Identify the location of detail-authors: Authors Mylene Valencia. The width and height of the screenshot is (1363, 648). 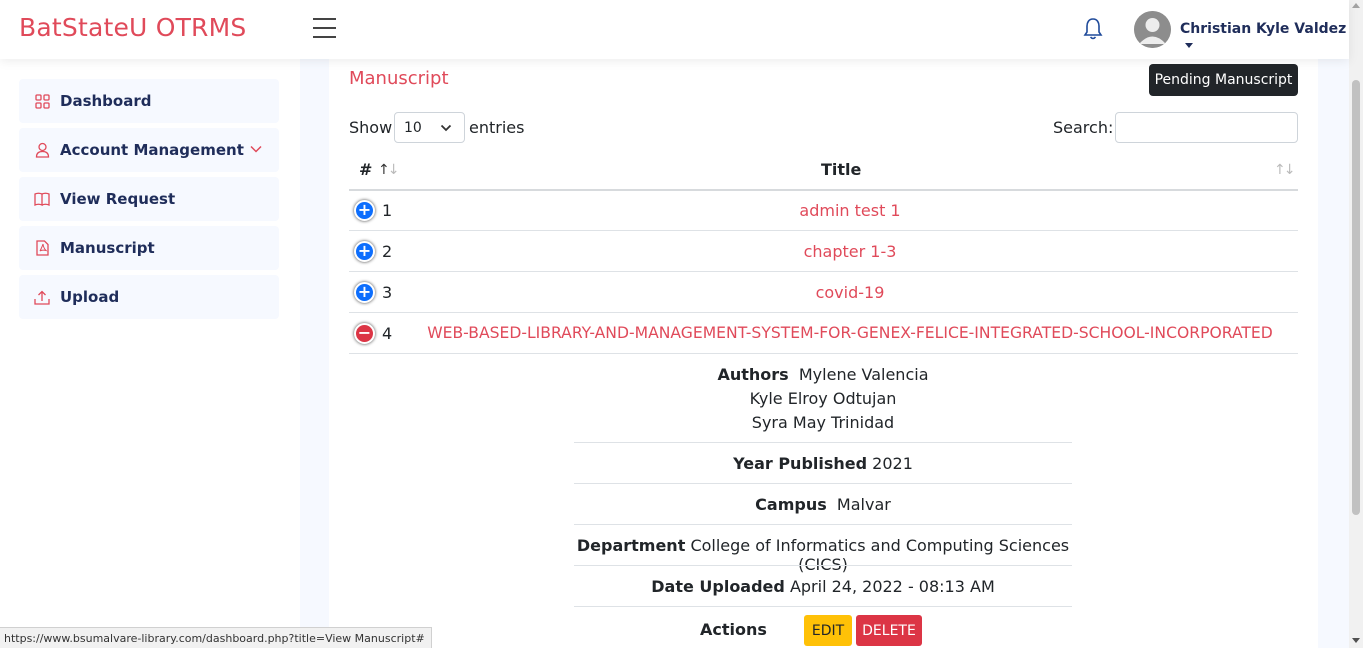
(823, 374).